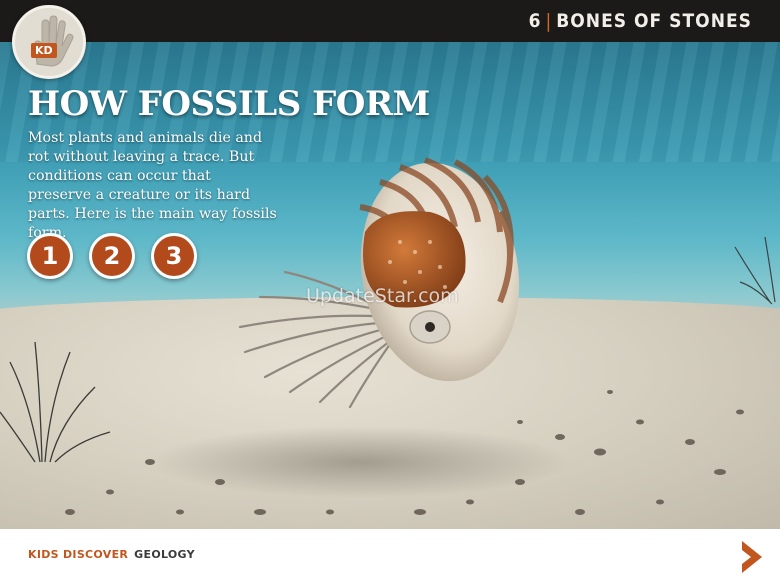 This screenshot has height=585, width=780. I want to click on footer-brand: KIDS DISCOVER GEOLOGY, so click(111, 554).